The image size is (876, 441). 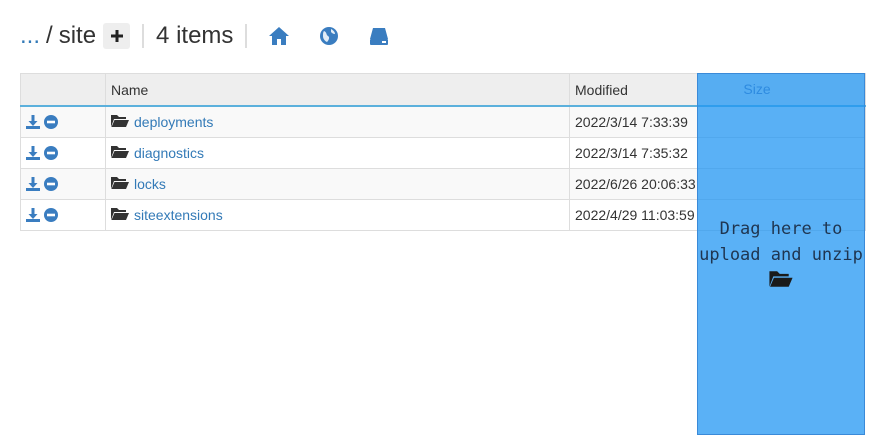 What do you see at coordinates (169, 153) in the screenshot?
I see `folder-link: diagnostics` at bounding box center [169, 153].